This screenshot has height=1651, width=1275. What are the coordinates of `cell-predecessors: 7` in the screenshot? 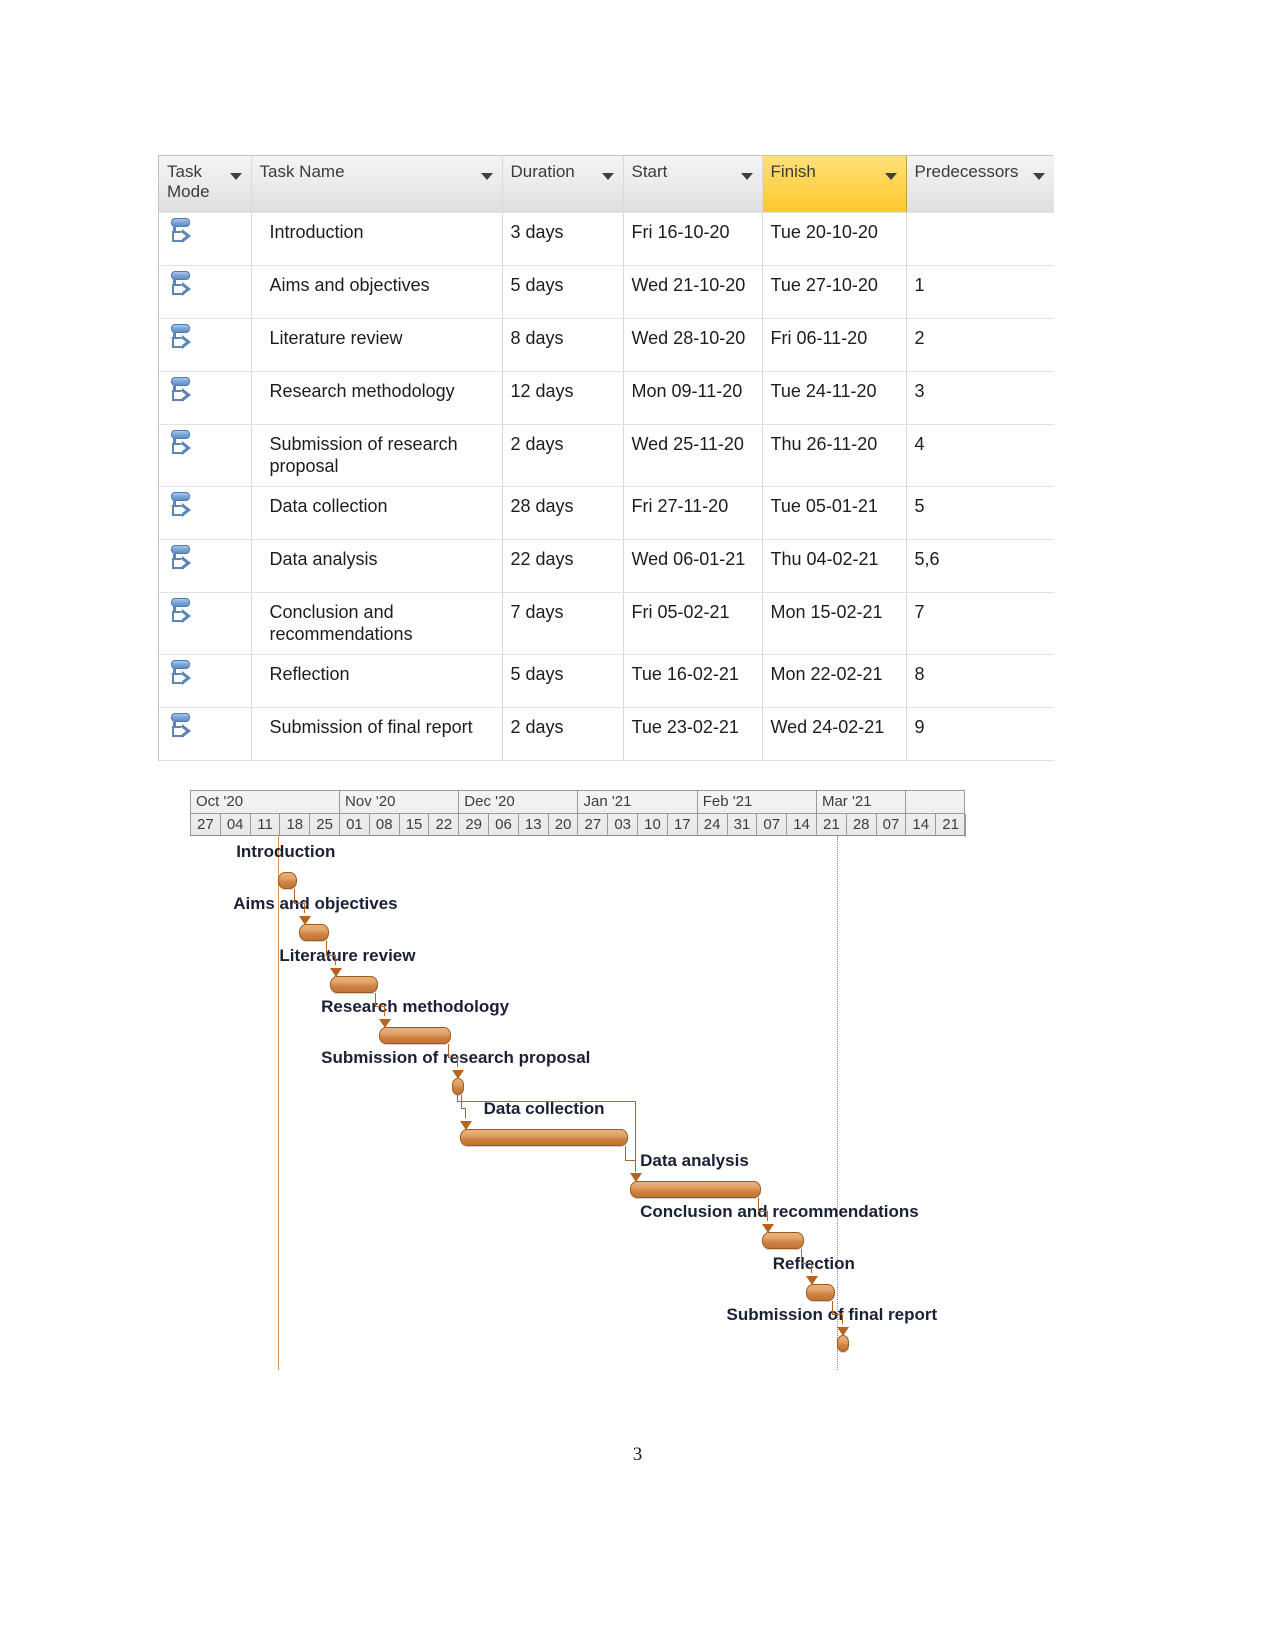 It's located at (980, 623).